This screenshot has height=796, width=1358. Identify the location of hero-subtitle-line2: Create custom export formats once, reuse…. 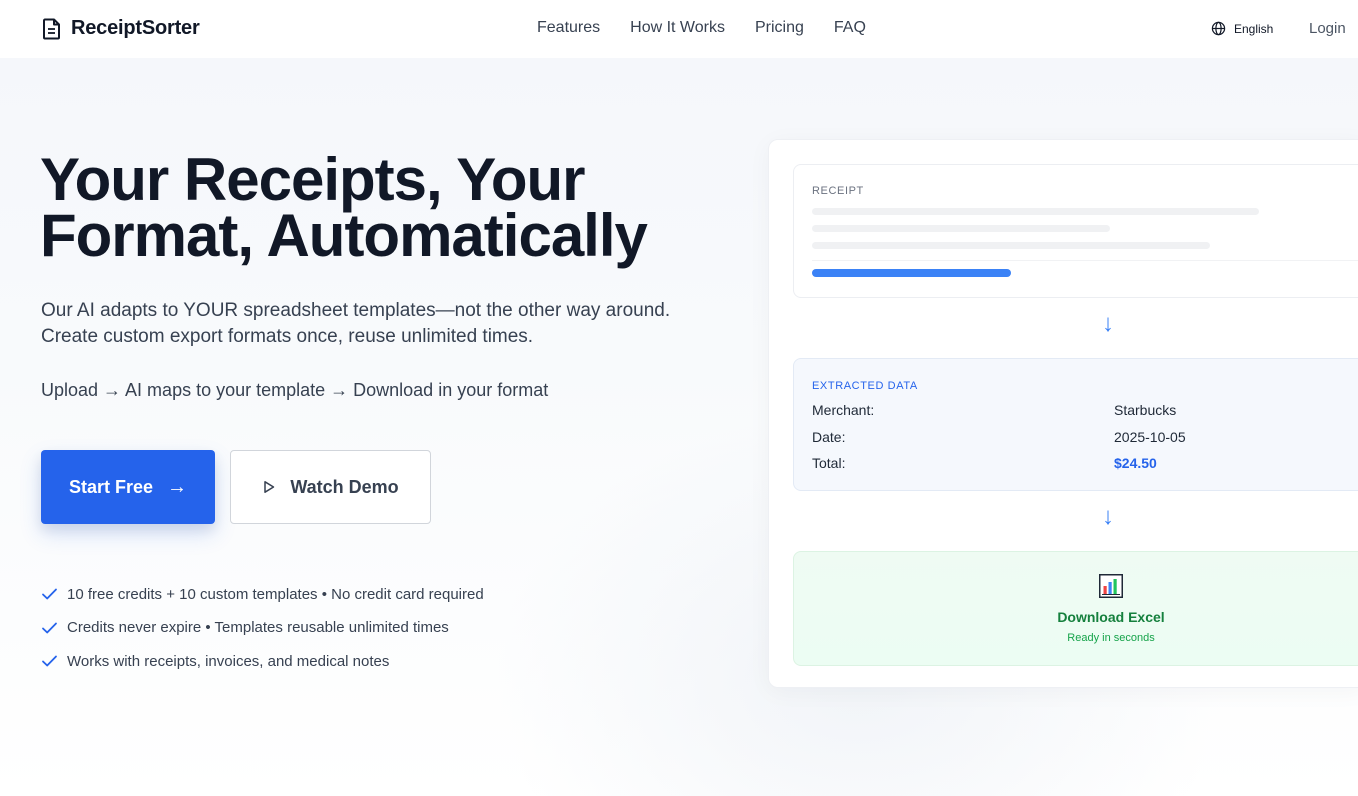
(287, 336).